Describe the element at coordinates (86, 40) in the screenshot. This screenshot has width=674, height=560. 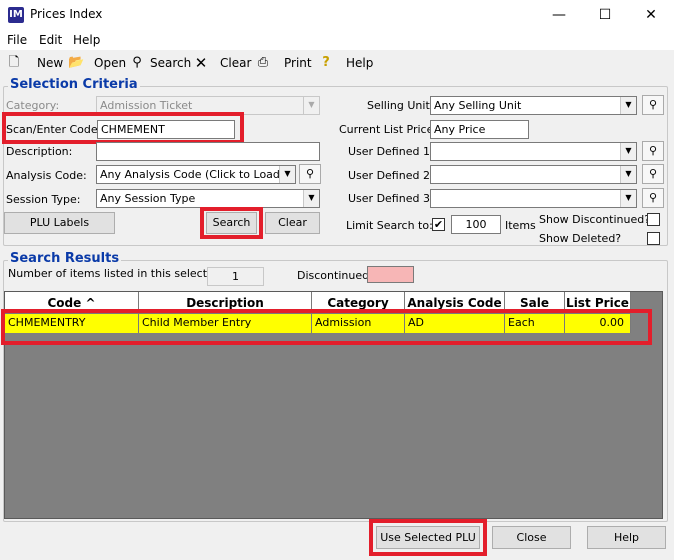
I see `menu-help: Help` at that location.